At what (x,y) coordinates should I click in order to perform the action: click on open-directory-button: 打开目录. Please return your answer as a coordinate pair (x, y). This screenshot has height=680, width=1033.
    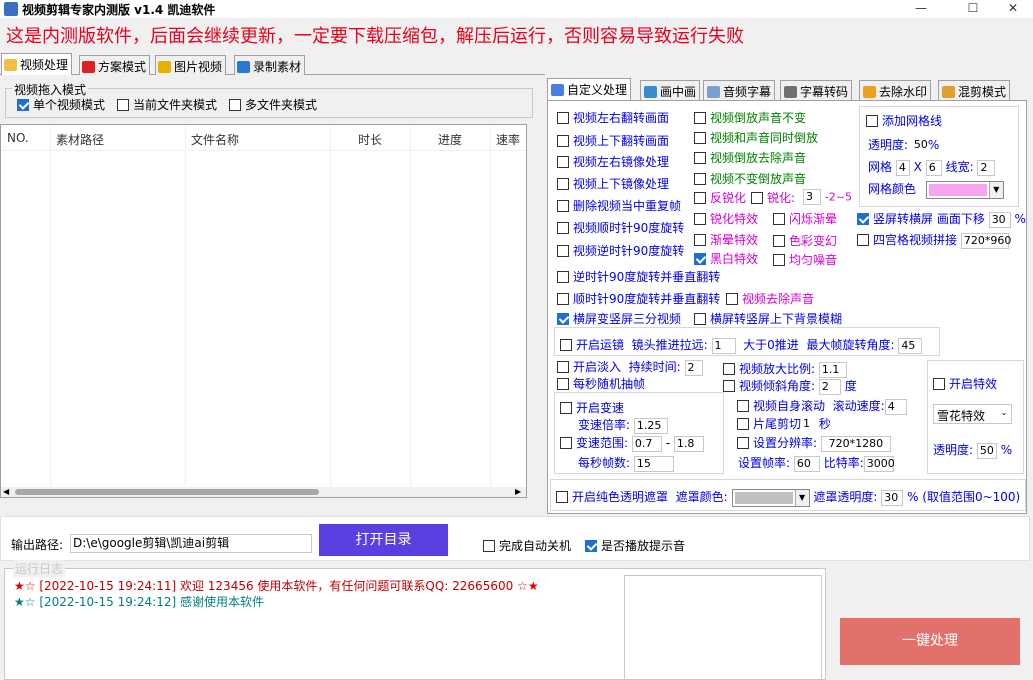
    Looking at the image, I should click on (383, 540).